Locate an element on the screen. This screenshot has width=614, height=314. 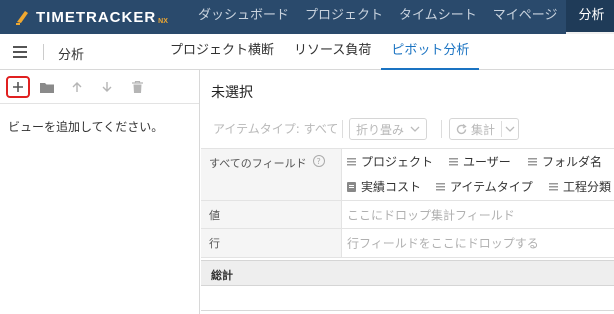
grand-total-bar: 総計 is located at coordinates (407, 273).